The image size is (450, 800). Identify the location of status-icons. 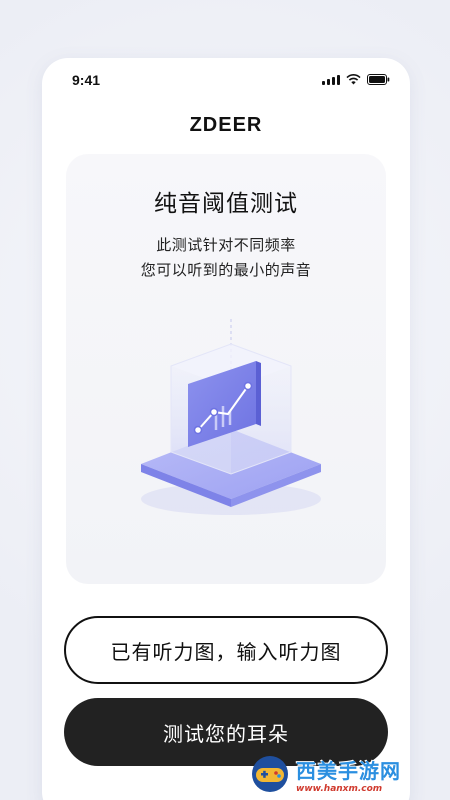
(356, 79).